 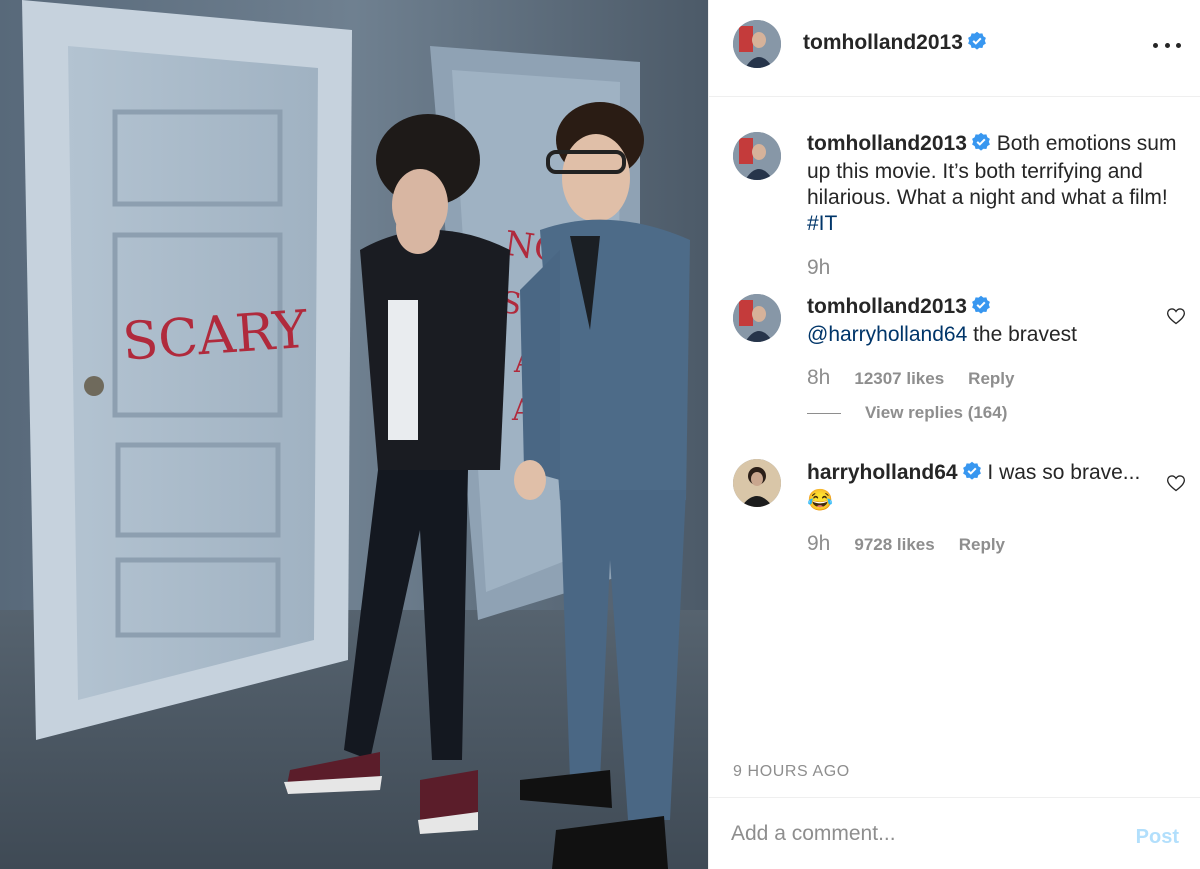 I want to click on caption-avatar, so click(x=757, y=156).